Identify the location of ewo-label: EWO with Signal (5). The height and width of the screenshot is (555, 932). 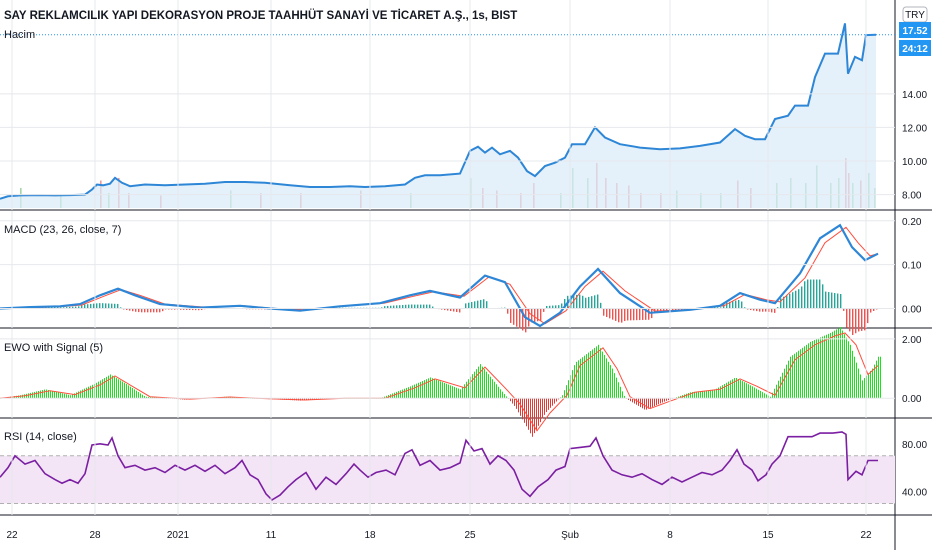
(53, 348).